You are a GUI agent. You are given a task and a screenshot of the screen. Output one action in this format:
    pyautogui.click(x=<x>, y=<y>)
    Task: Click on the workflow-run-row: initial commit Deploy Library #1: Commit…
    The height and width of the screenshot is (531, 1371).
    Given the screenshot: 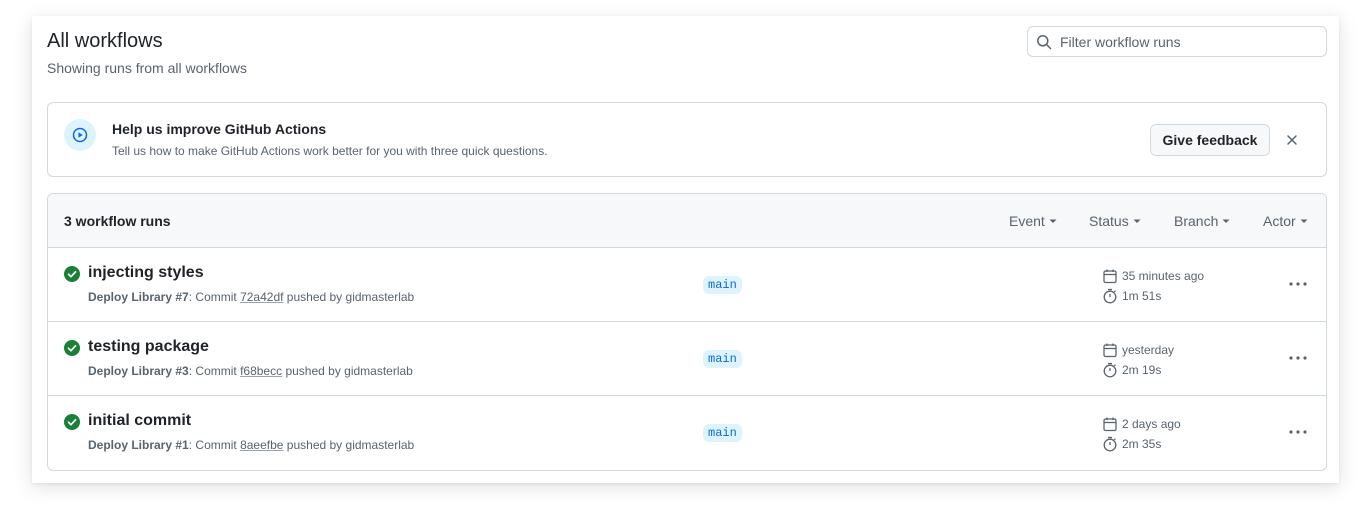 What is the action you would take?
    pyautogui.click(x=687, y=433)
    